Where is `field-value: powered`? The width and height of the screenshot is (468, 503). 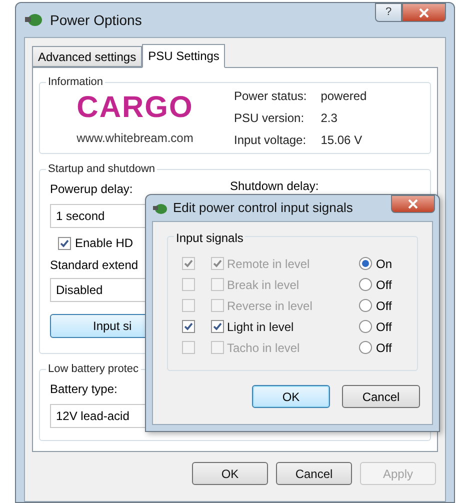 field-value: powered is located at coordinates (343, 96).